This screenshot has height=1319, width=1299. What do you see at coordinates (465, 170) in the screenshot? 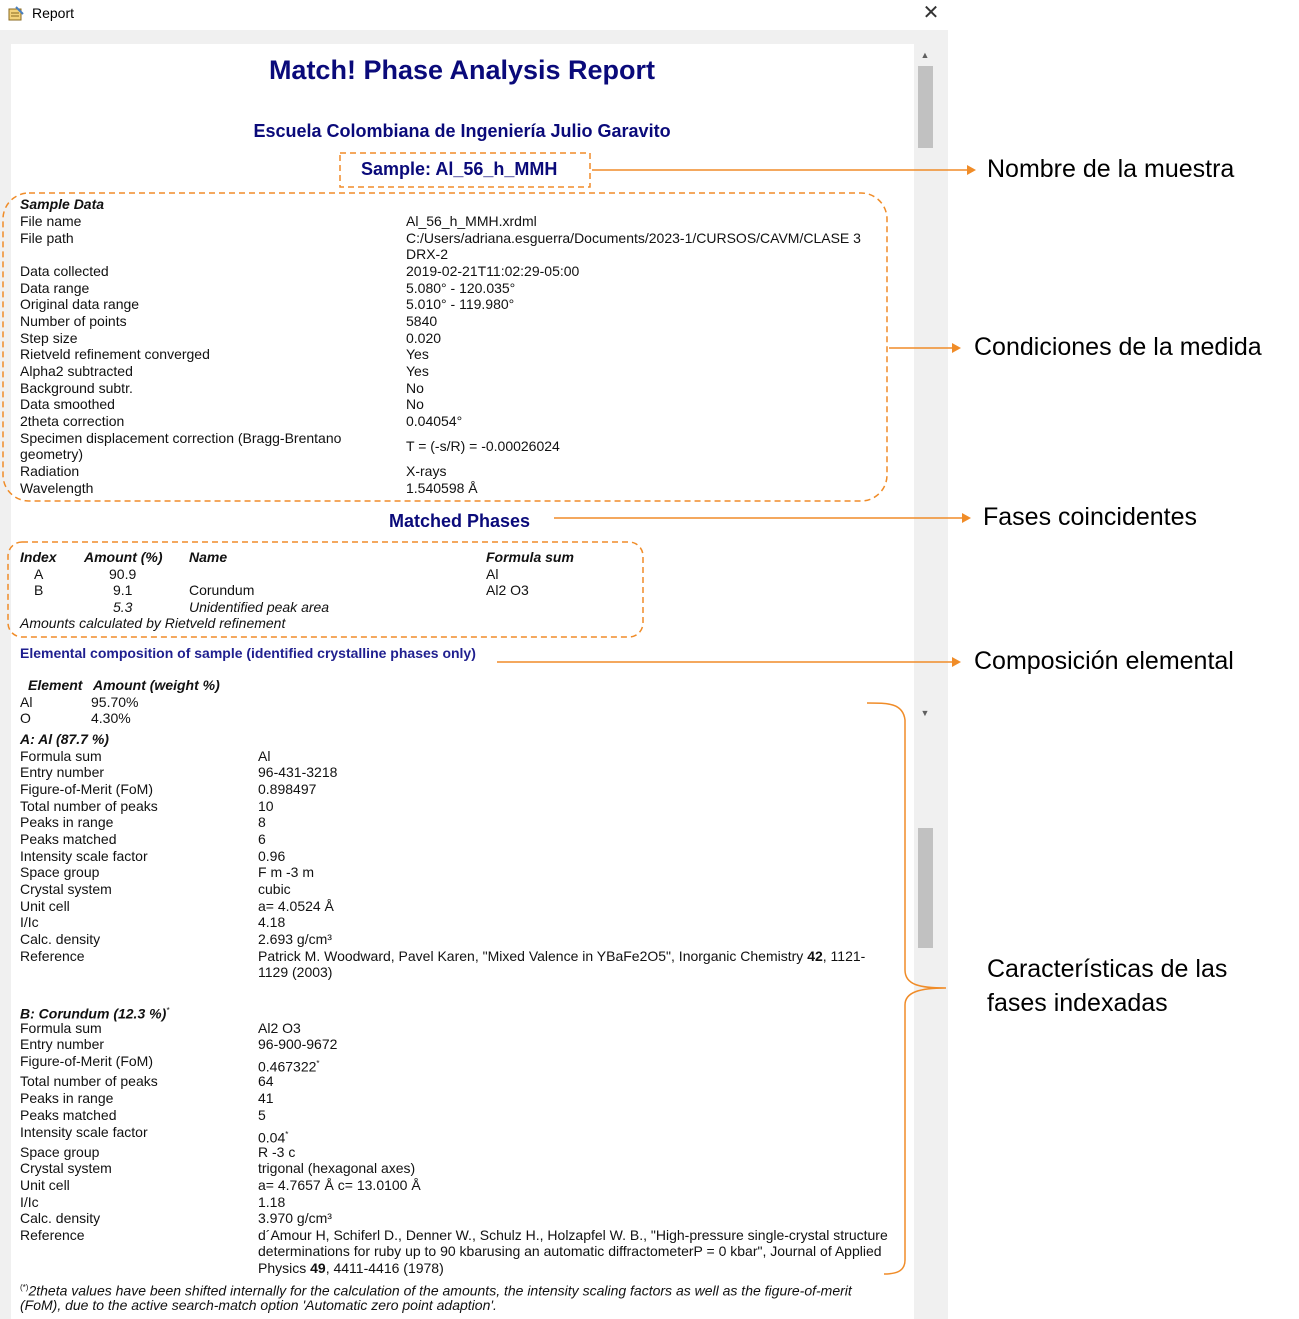
I see `sample-name-box` at bounding box center [465, 170].